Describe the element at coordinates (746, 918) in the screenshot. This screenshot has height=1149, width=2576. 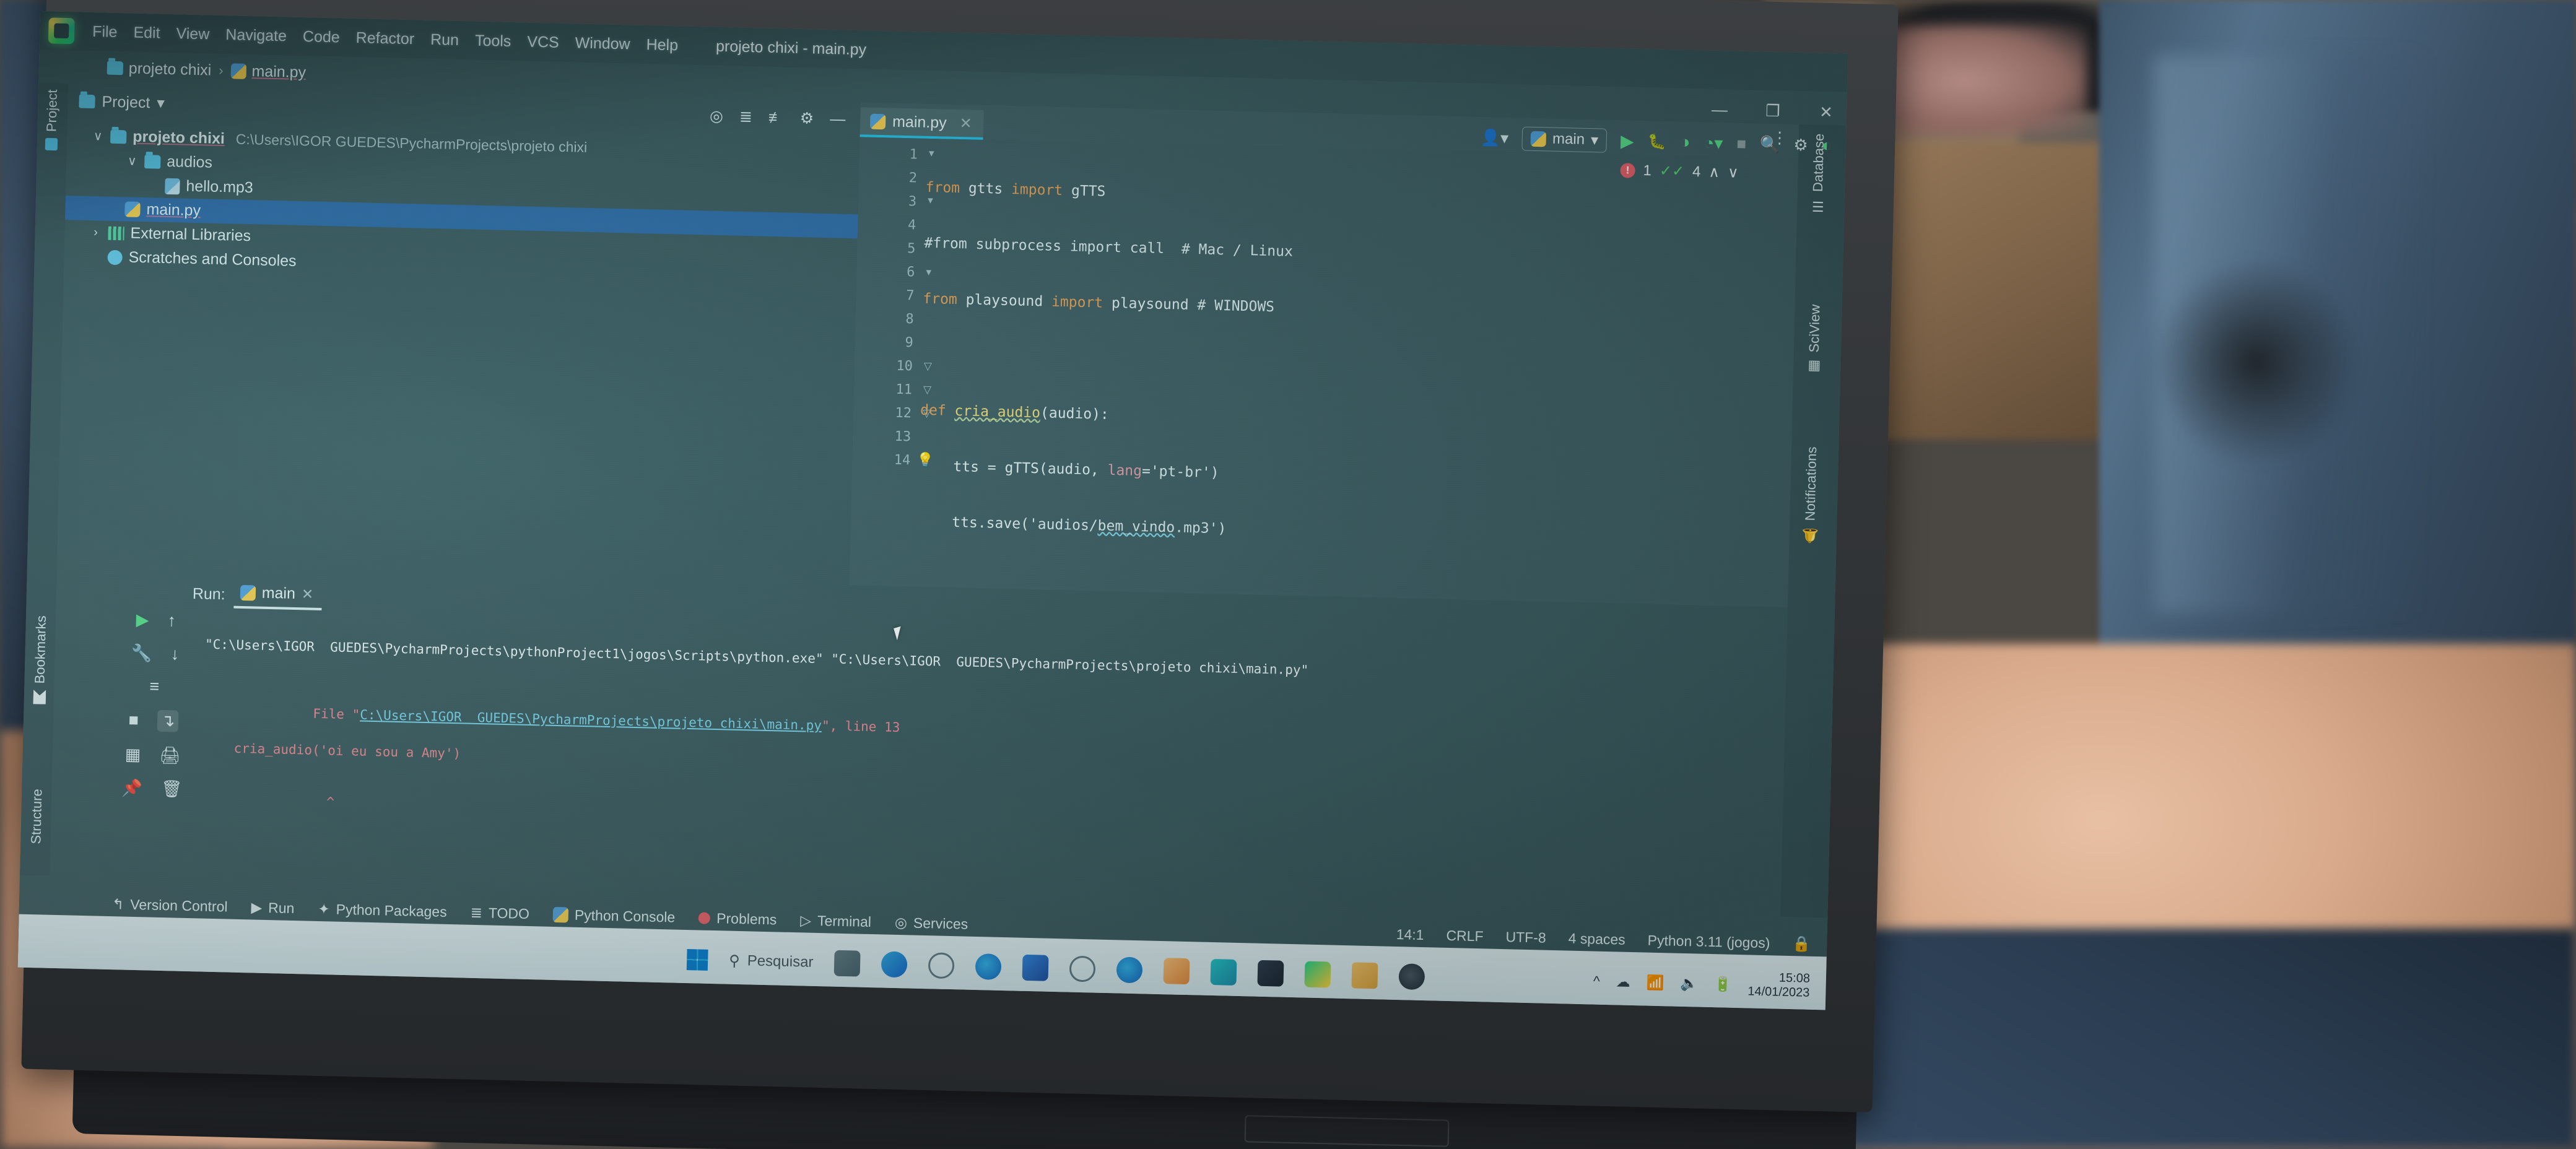
I see `tool-button-problems-label: Problems` at that location.